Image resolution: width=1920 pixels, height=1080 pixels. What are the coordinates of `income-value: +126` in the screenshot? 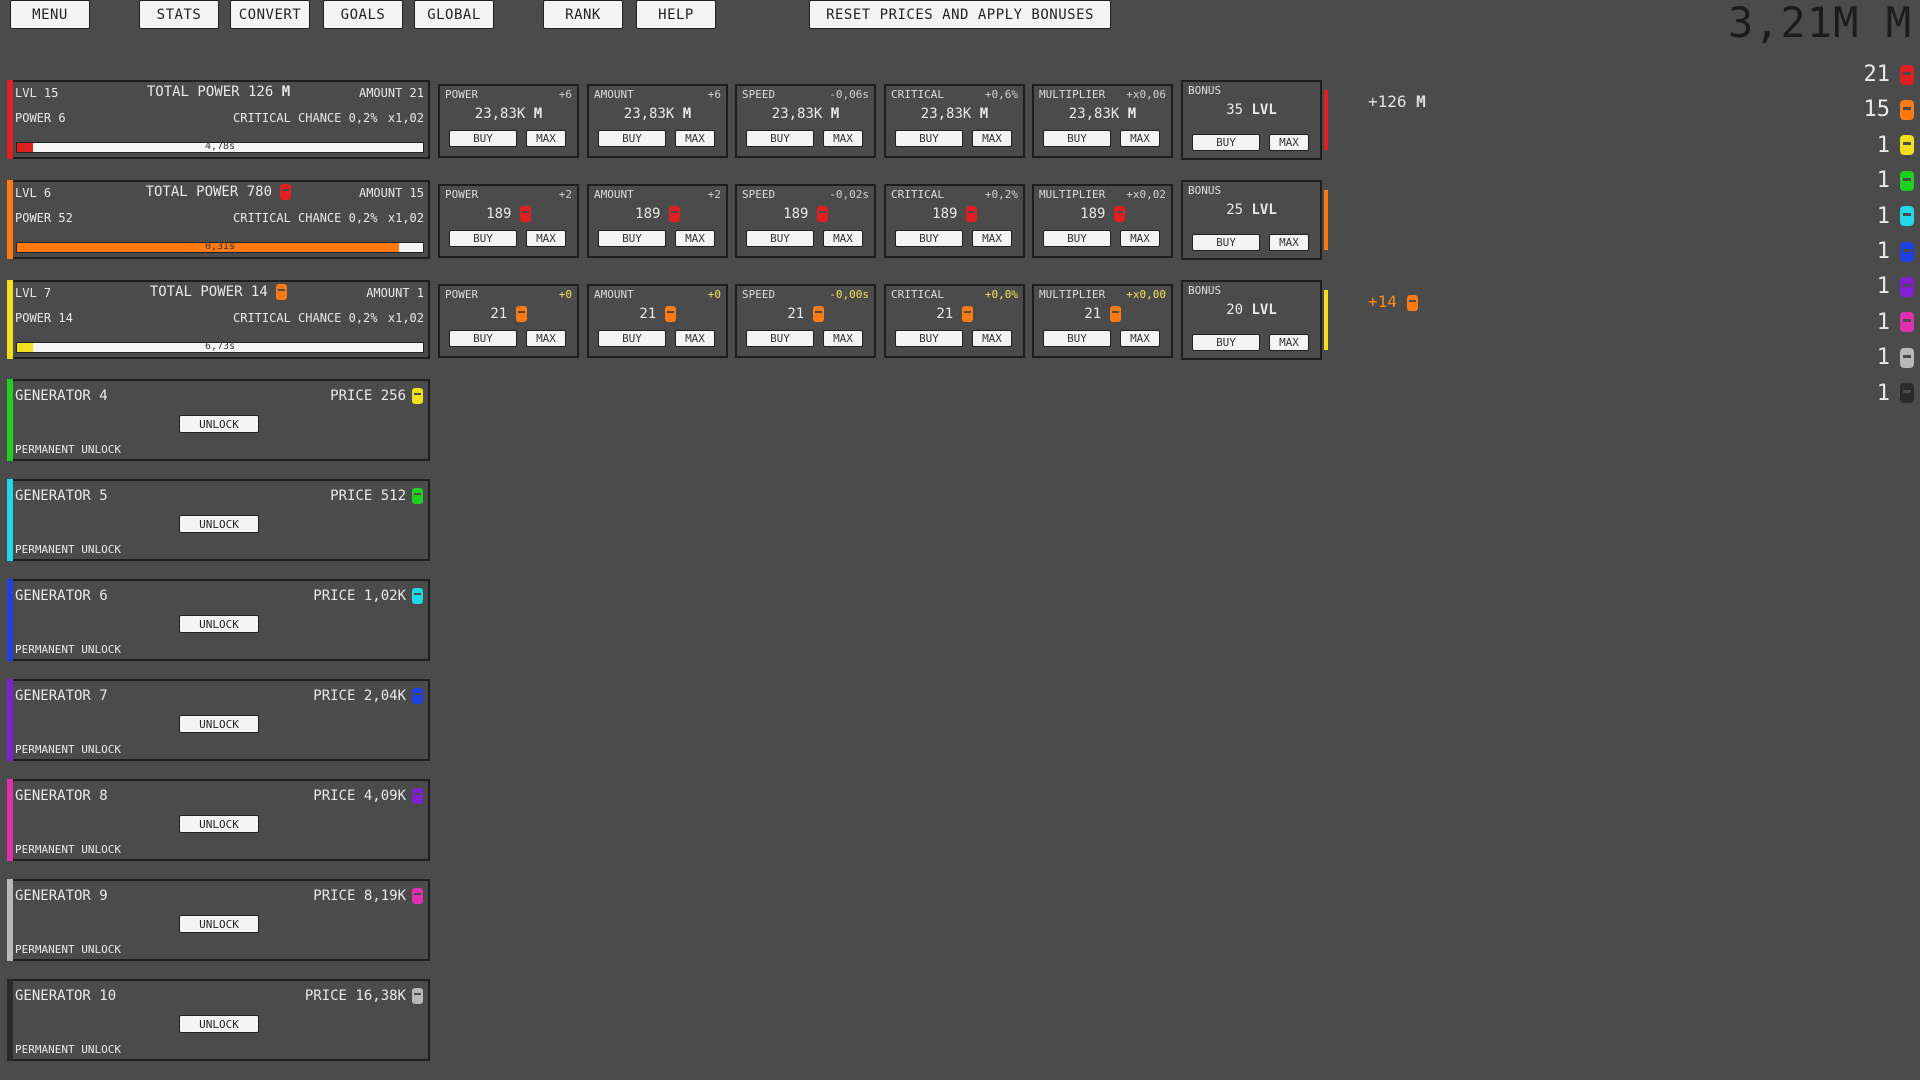 It's located at (1392, 101).